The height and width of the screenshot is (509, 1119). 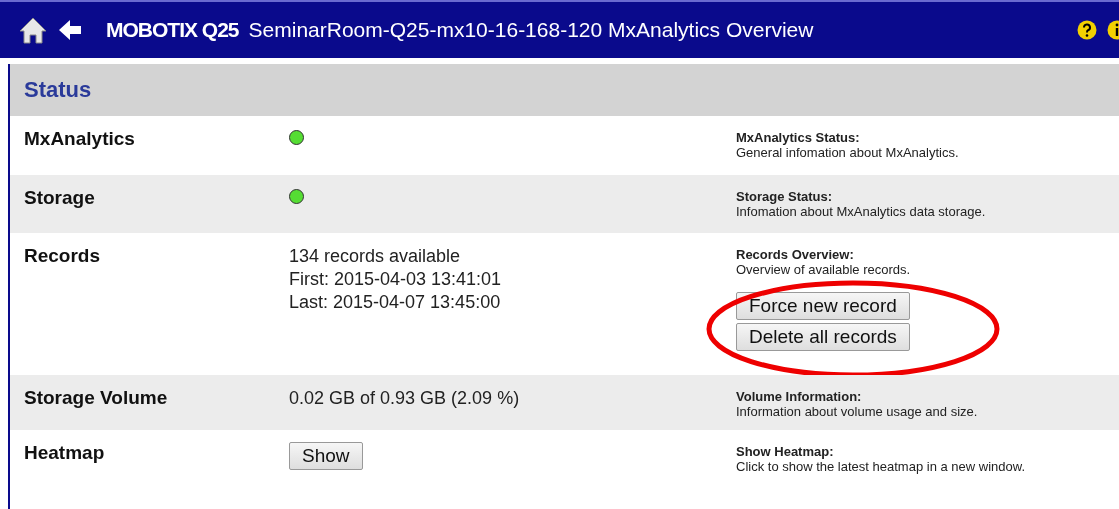 What do you see at coordinates (172, 30) in the screenshot?
I see `brand-name: MOBOTIX Q25` at bounding box center [172, 30].